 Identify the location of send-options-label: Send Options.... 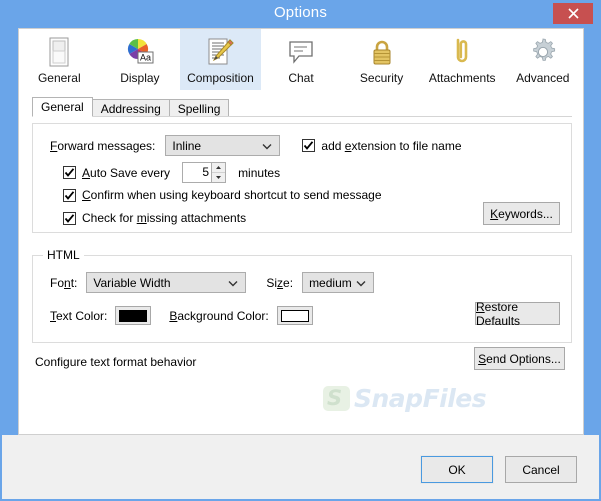
(519, 358).